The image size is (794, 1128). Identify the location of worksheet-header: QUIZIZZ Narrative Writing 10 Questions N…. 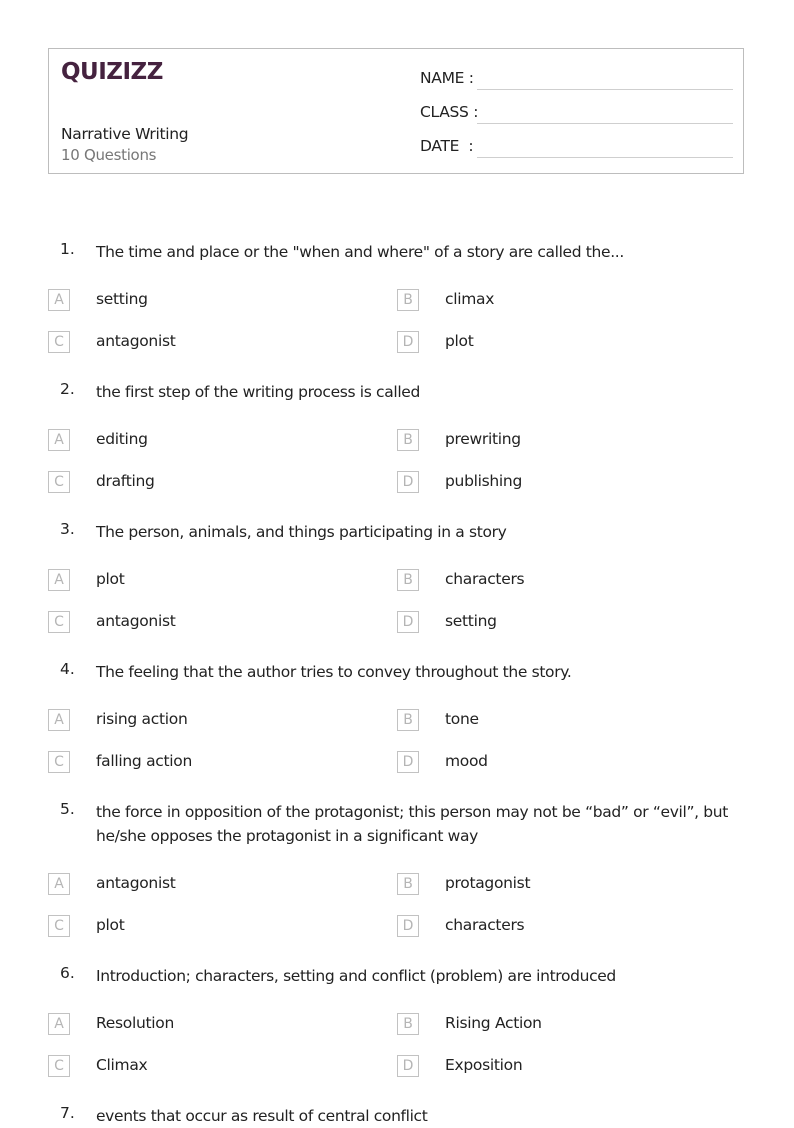
(396, 111).